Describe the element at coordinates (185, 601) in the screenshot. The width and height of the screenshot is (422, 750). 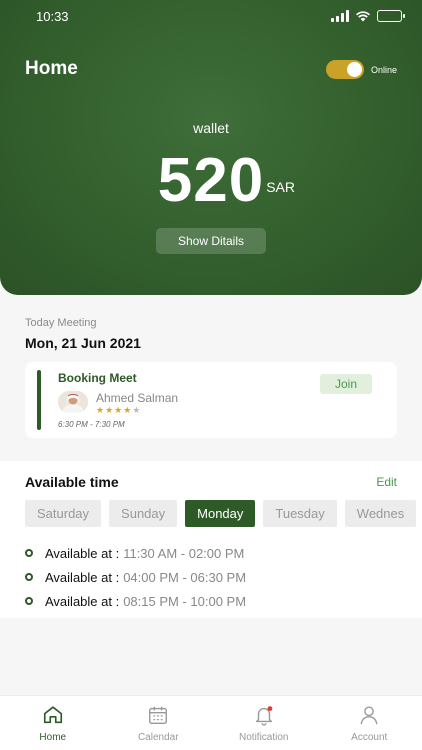
I see `slot-time: 08:15 PM - 10:00 PM` at that location.